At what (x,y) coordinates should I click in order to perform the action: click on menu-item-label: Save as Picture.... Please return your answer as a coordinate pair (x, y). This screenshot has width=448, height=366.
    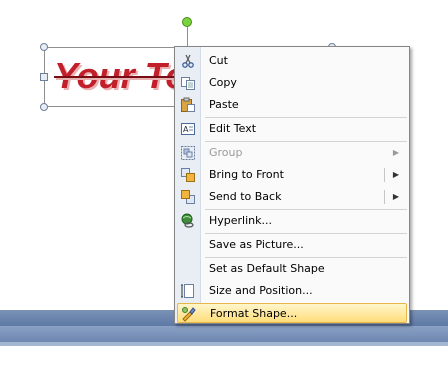
    Looking at the image, I should click on (256, 244).